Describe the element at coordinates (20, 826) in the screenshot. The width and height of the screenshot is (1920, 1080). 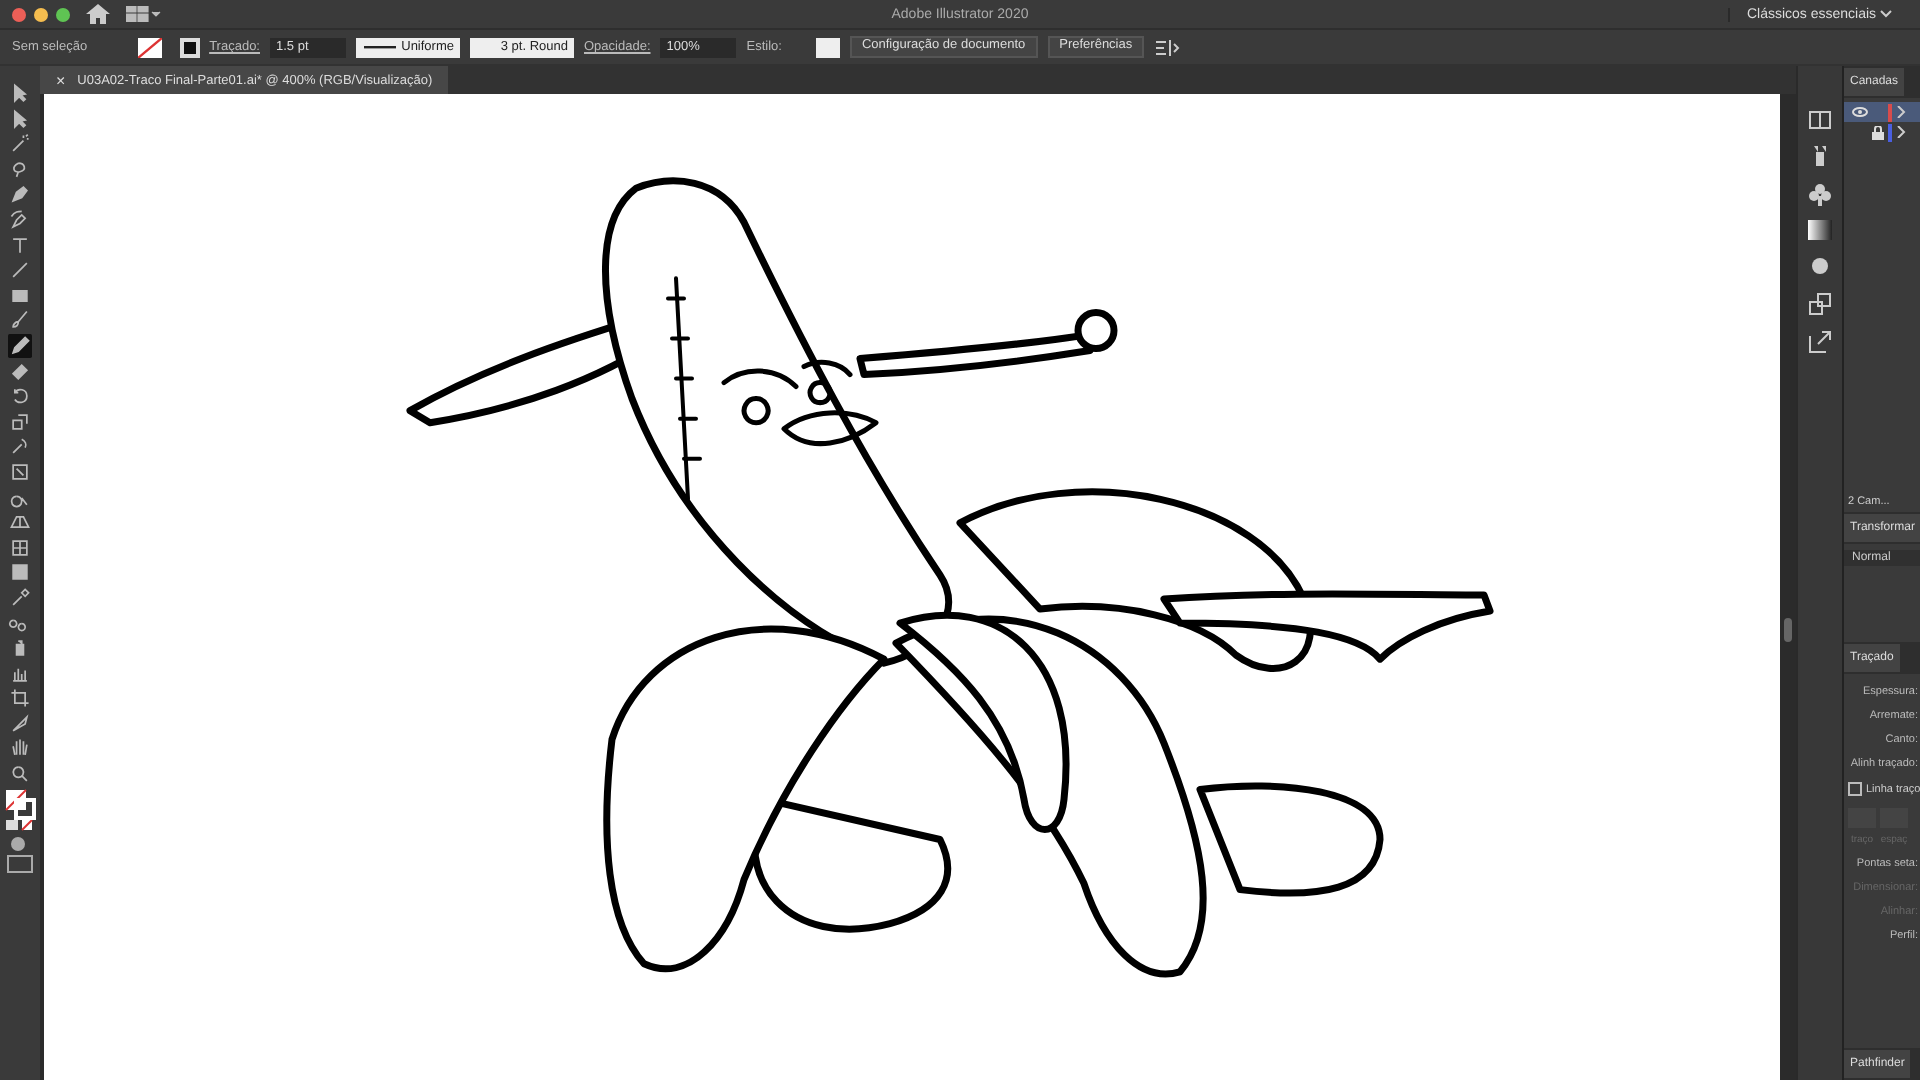
I see `color-modes-icon` at that location.